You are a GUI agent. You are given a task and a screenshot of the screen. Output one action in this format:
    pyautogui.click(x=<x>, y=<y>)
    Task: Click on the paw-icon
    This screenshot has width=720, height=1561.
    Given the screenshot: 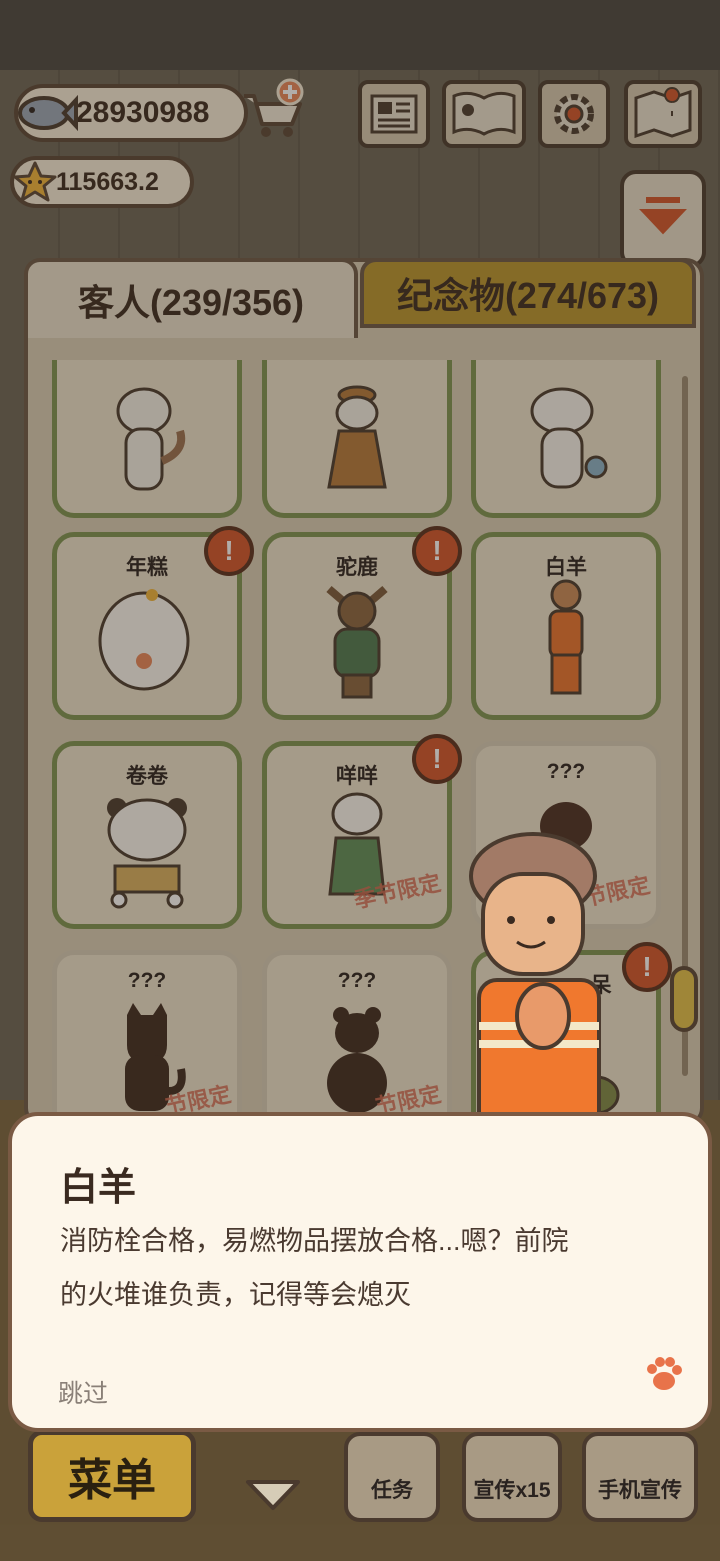 What is the action you would take?
    pyautogui.click(x=664, y=1374)
    